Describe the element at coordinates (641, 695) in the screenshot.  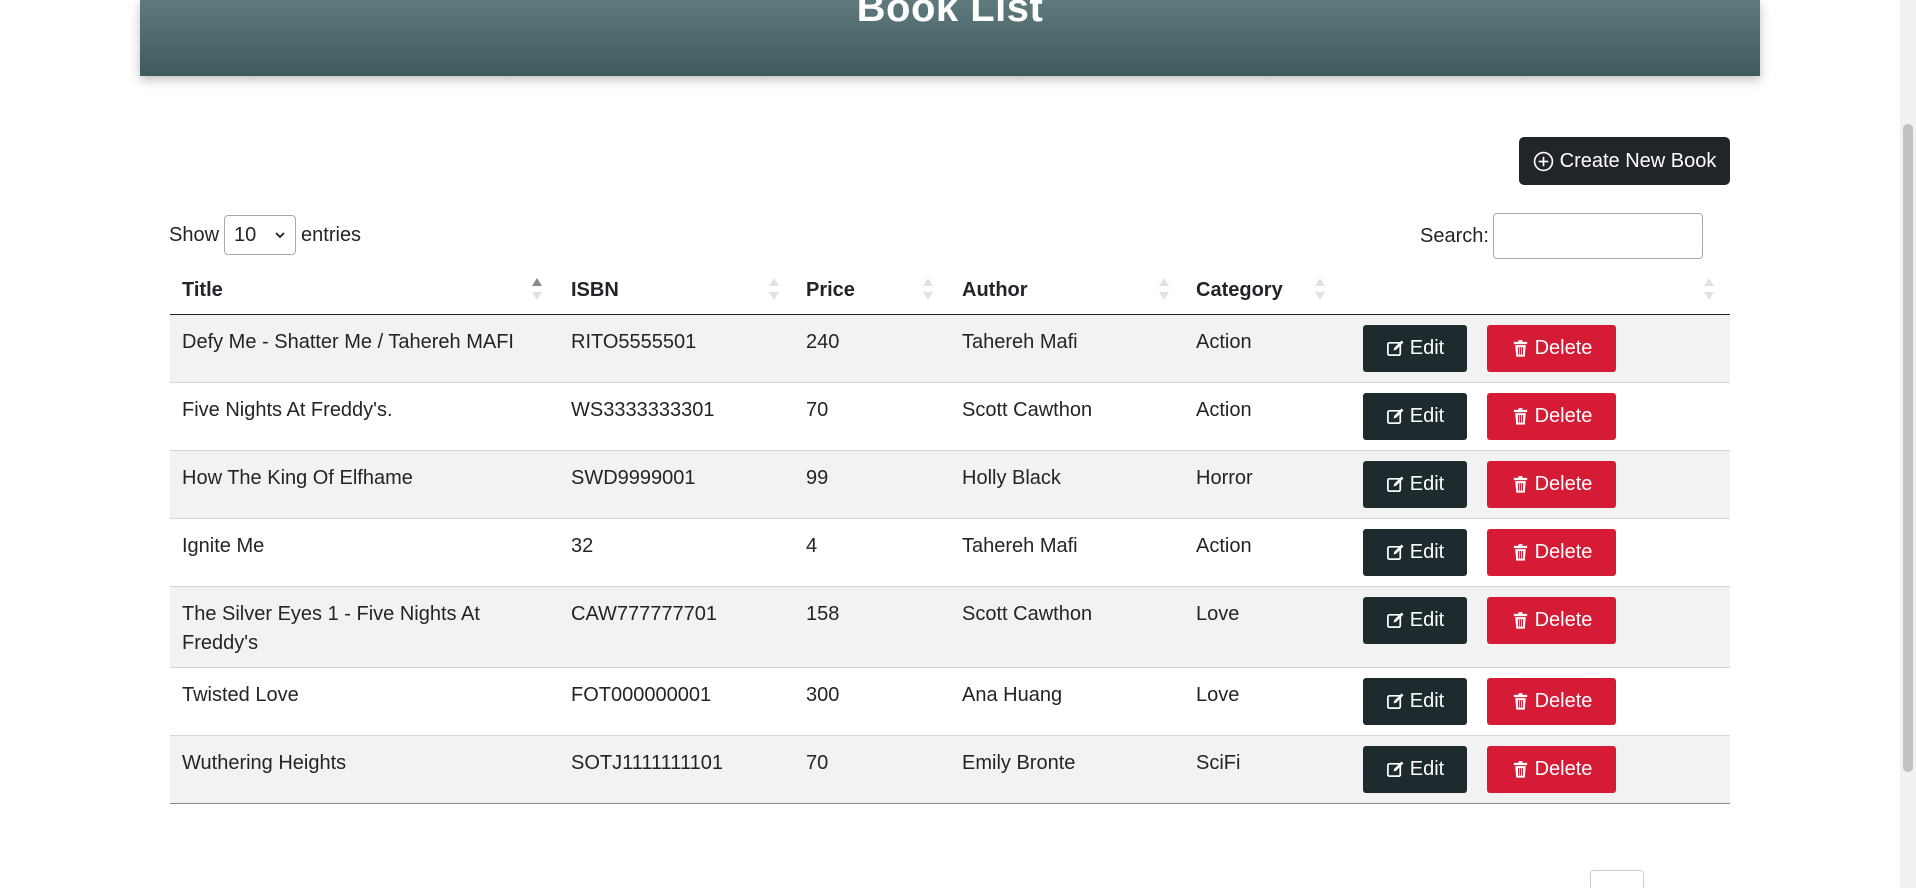
I see `cell-isbn: FOT000000001` at that location.